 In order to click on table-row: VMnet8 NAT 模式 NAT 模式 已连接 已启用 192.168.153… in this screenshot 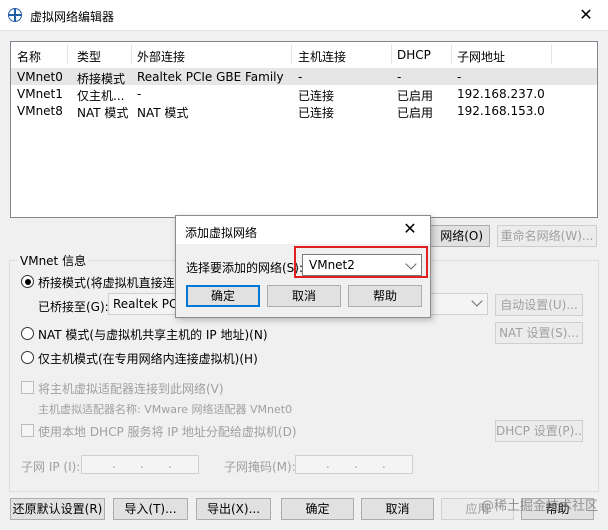, I will do `click(304, 111)`.